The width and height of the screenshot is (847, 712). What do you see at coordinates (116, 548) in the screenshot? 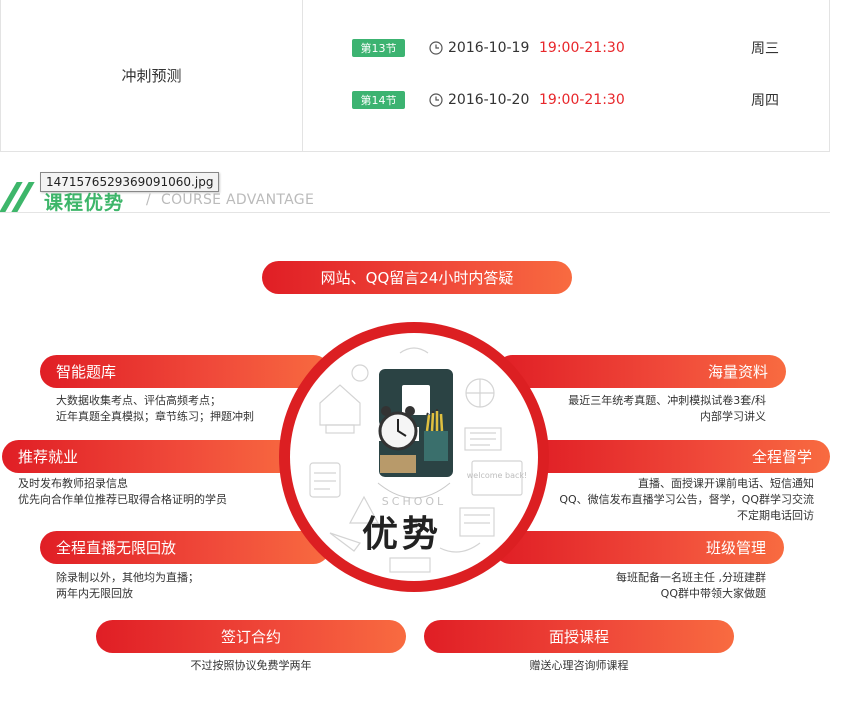
I see `feature-title: 全程直播无限回放` at bounding box center [116, 548].